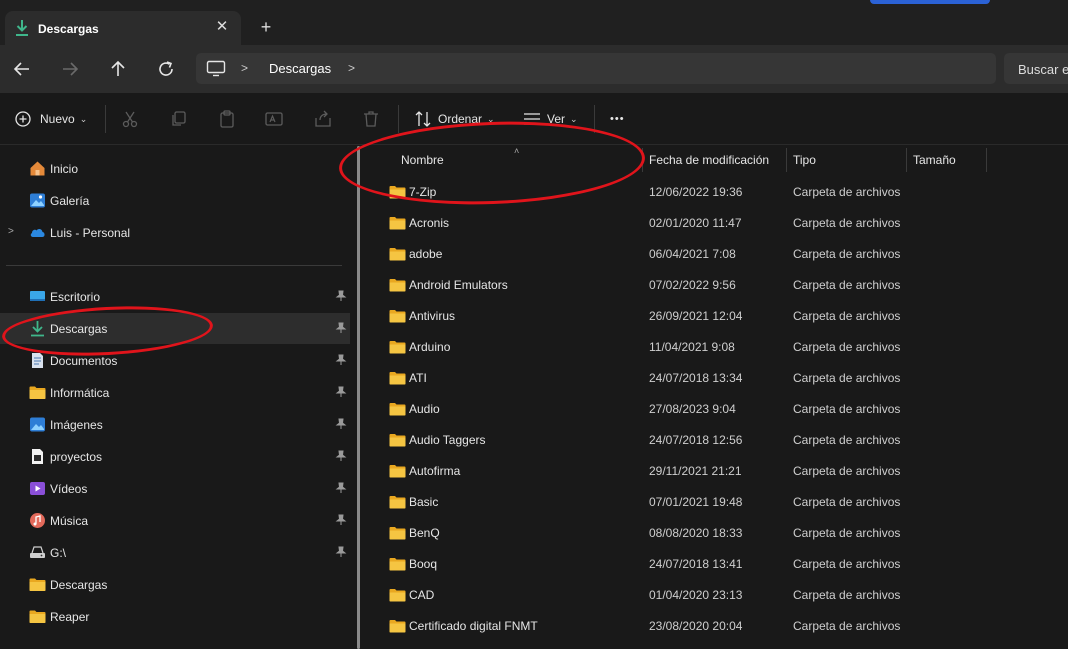  I want to click on chevron-right-icon: >, so click(11, 231).